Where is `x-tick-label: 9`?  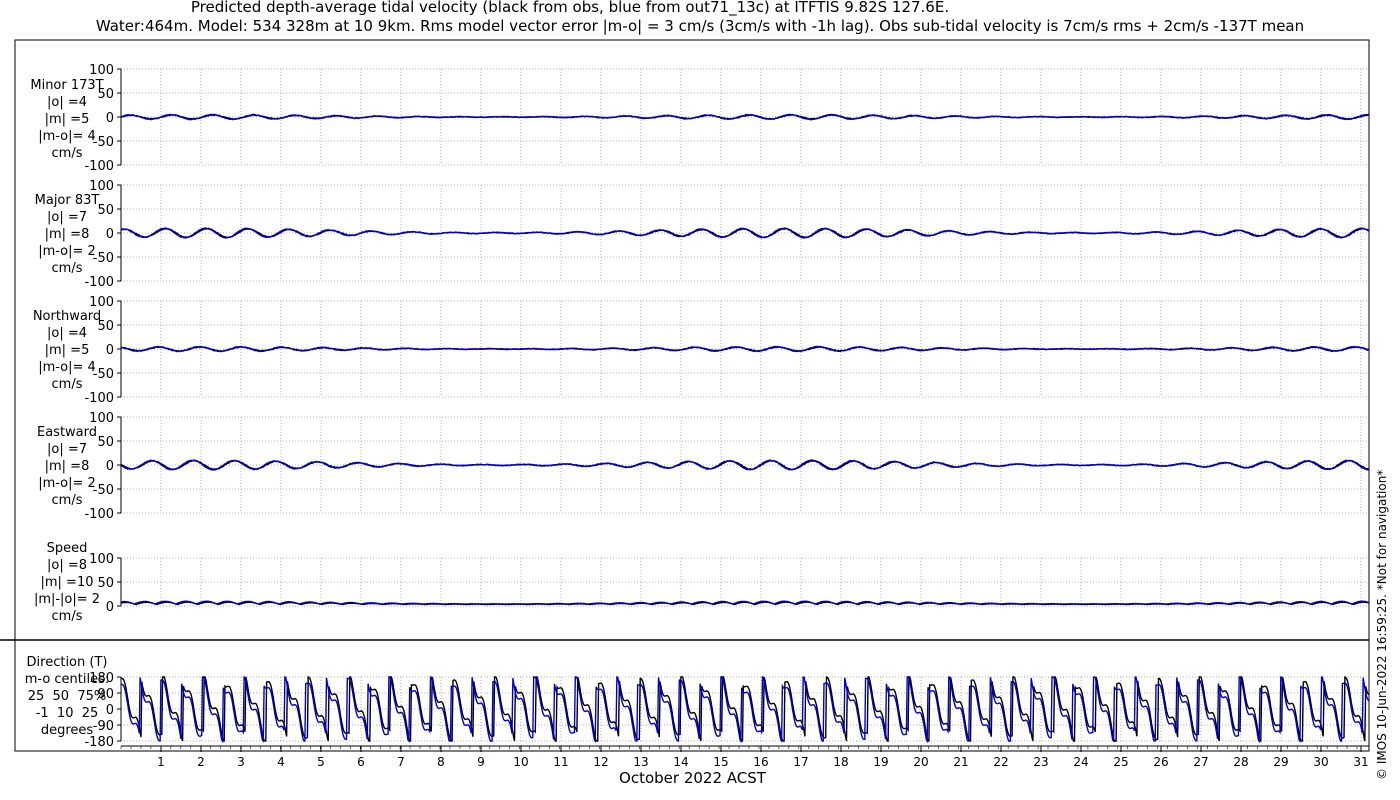 x-tick-label: 9 is located at coordinates (481, 762).